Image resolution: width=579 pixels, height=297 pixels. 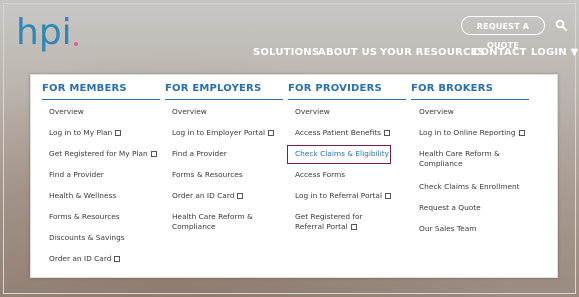 I want to click on members-discounts: Discounts & Savings, so click(x=87, y=238).